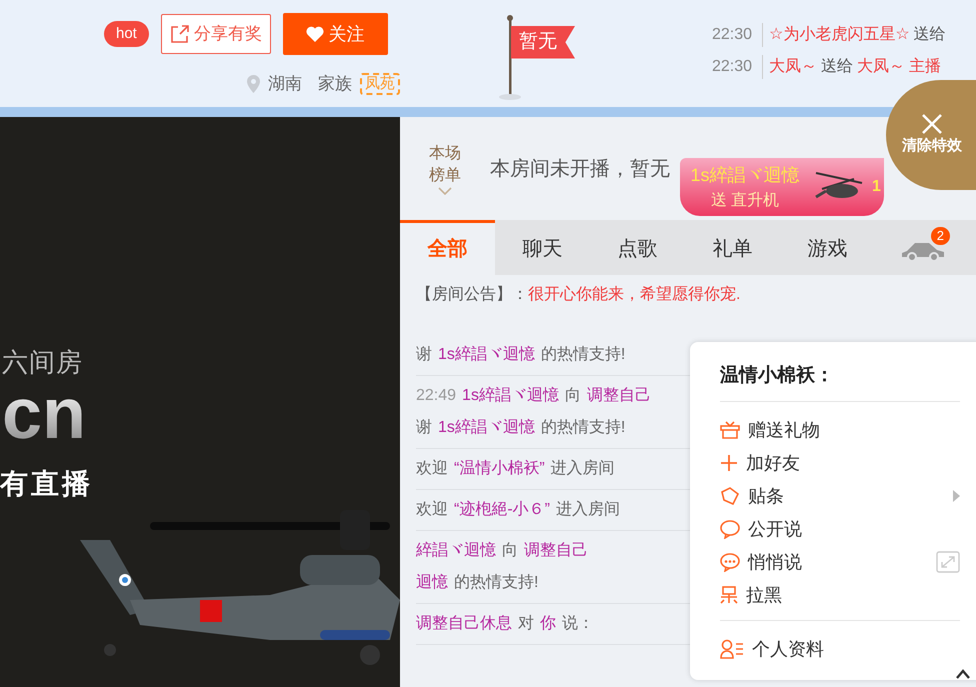 The image size is (976, 687). I want to click on announcement-label: 【房间公告】：, so click(472, 294).